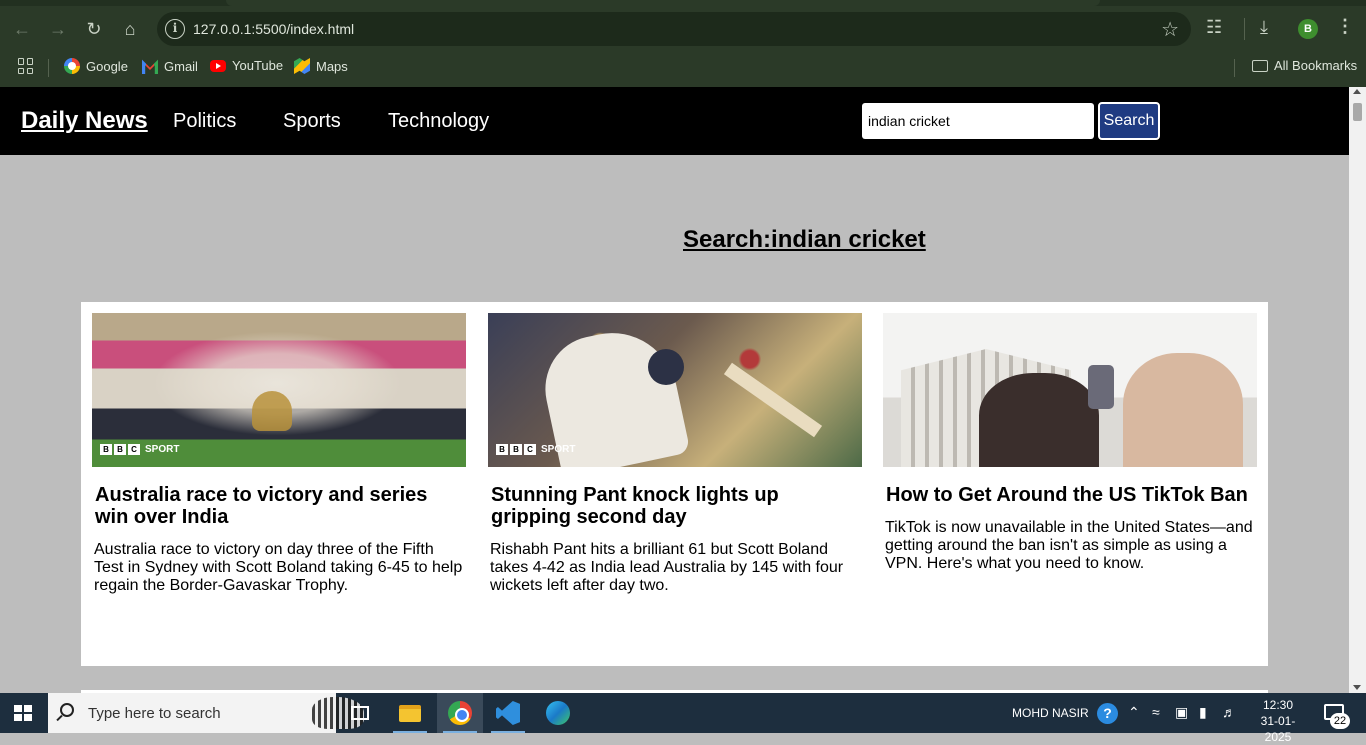 Image resolution: width=1366 pixels, height=745 pixels. I want to click on profile-avatar: B, so click(1308, 29).